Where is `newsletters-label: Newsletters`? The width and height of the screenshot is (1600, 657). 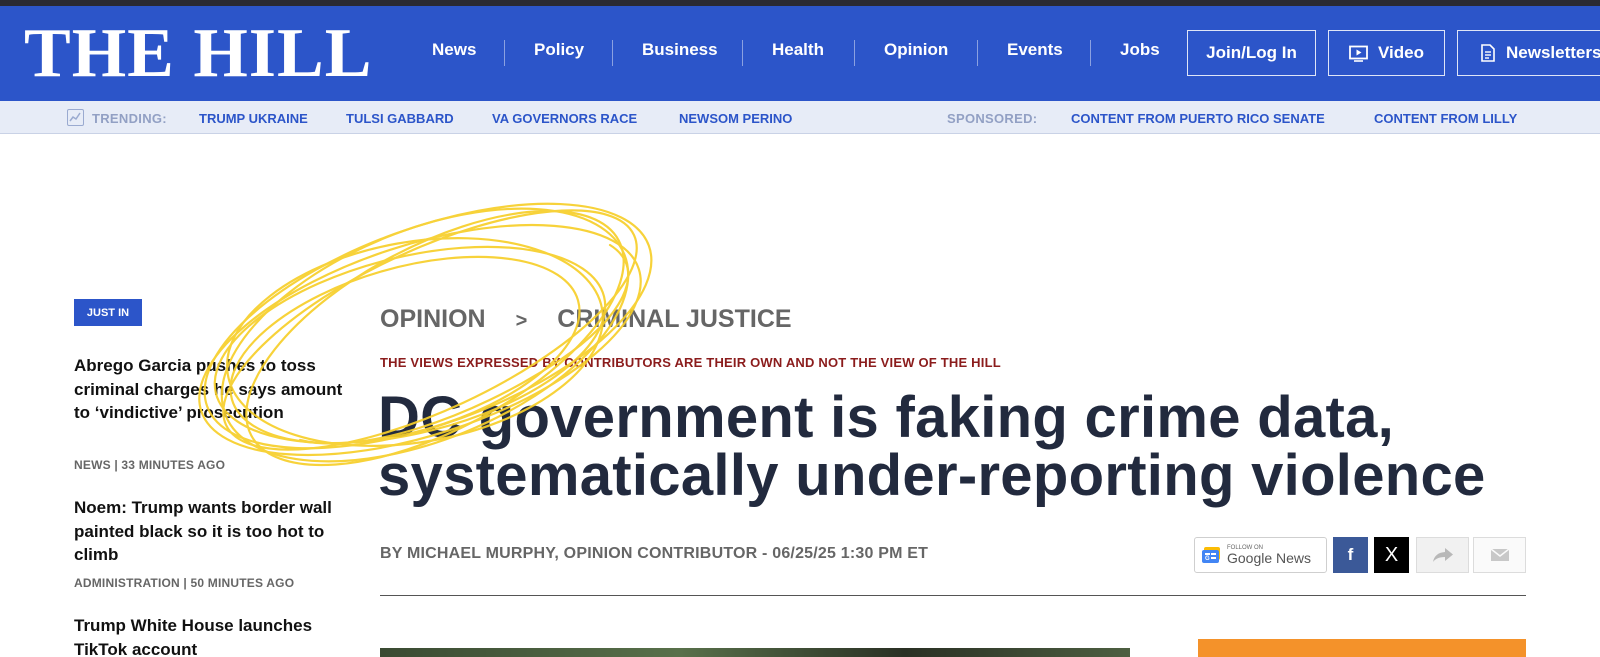 newsletters-label: Newsletters is located at coordinates (1553, 52).